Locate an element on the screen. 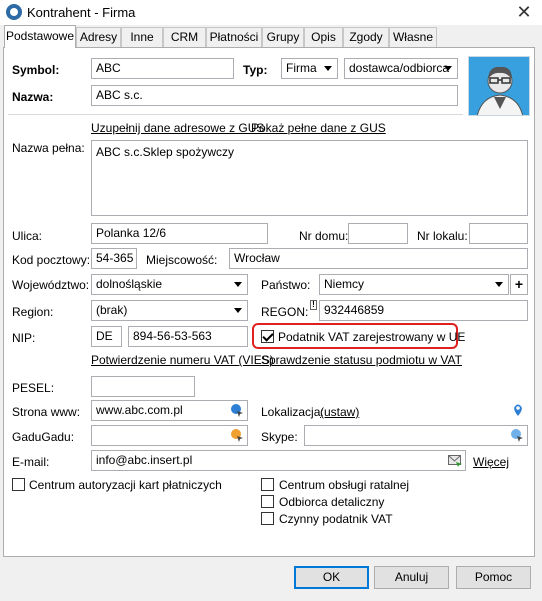 Image resolution: width=542 pixels, height=601 pixels. centrum-obslugi-checkbox is located at coordinates (267, 484).